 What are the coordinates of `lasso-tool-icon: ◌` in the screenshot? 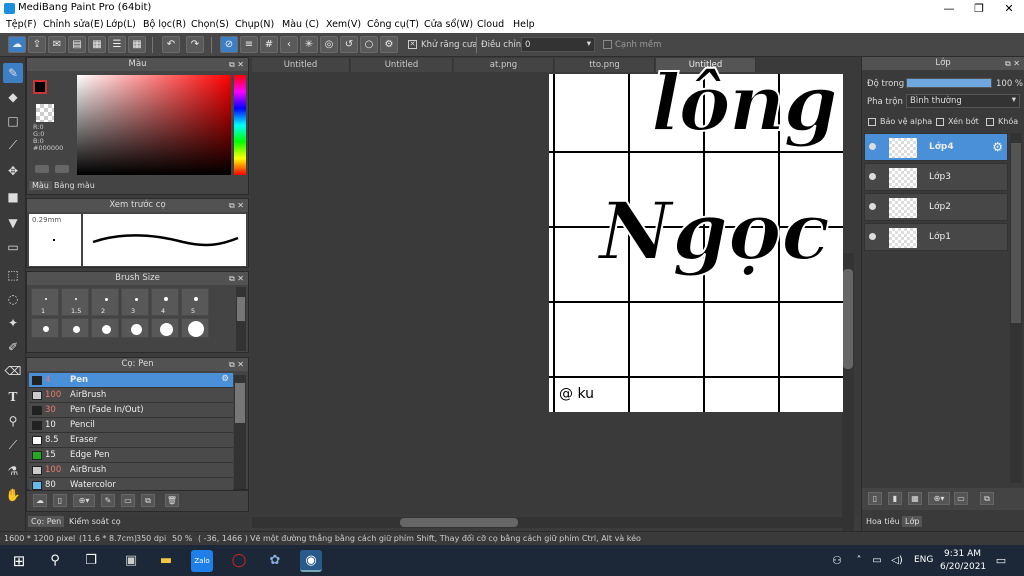 It's located at (13, 299).